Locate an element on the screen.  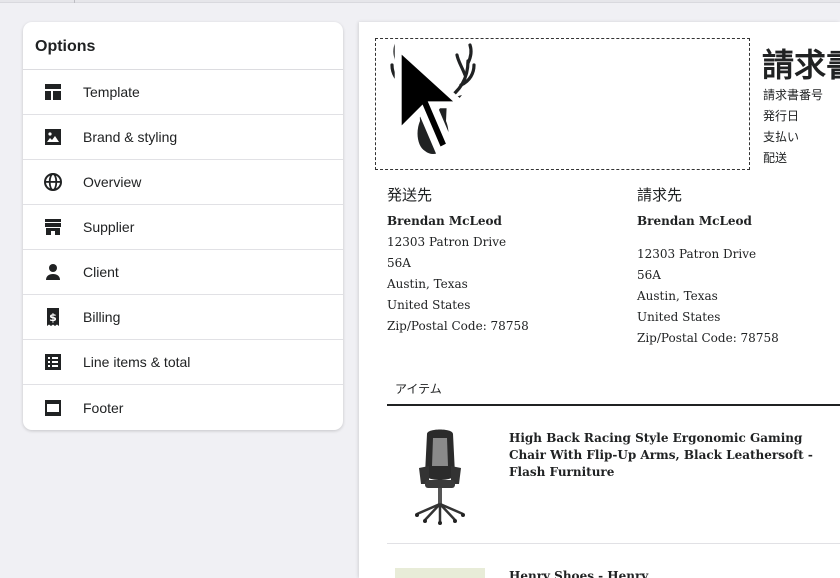
bill-to-city: Austin, Texas is located at coordinates (677, 296).